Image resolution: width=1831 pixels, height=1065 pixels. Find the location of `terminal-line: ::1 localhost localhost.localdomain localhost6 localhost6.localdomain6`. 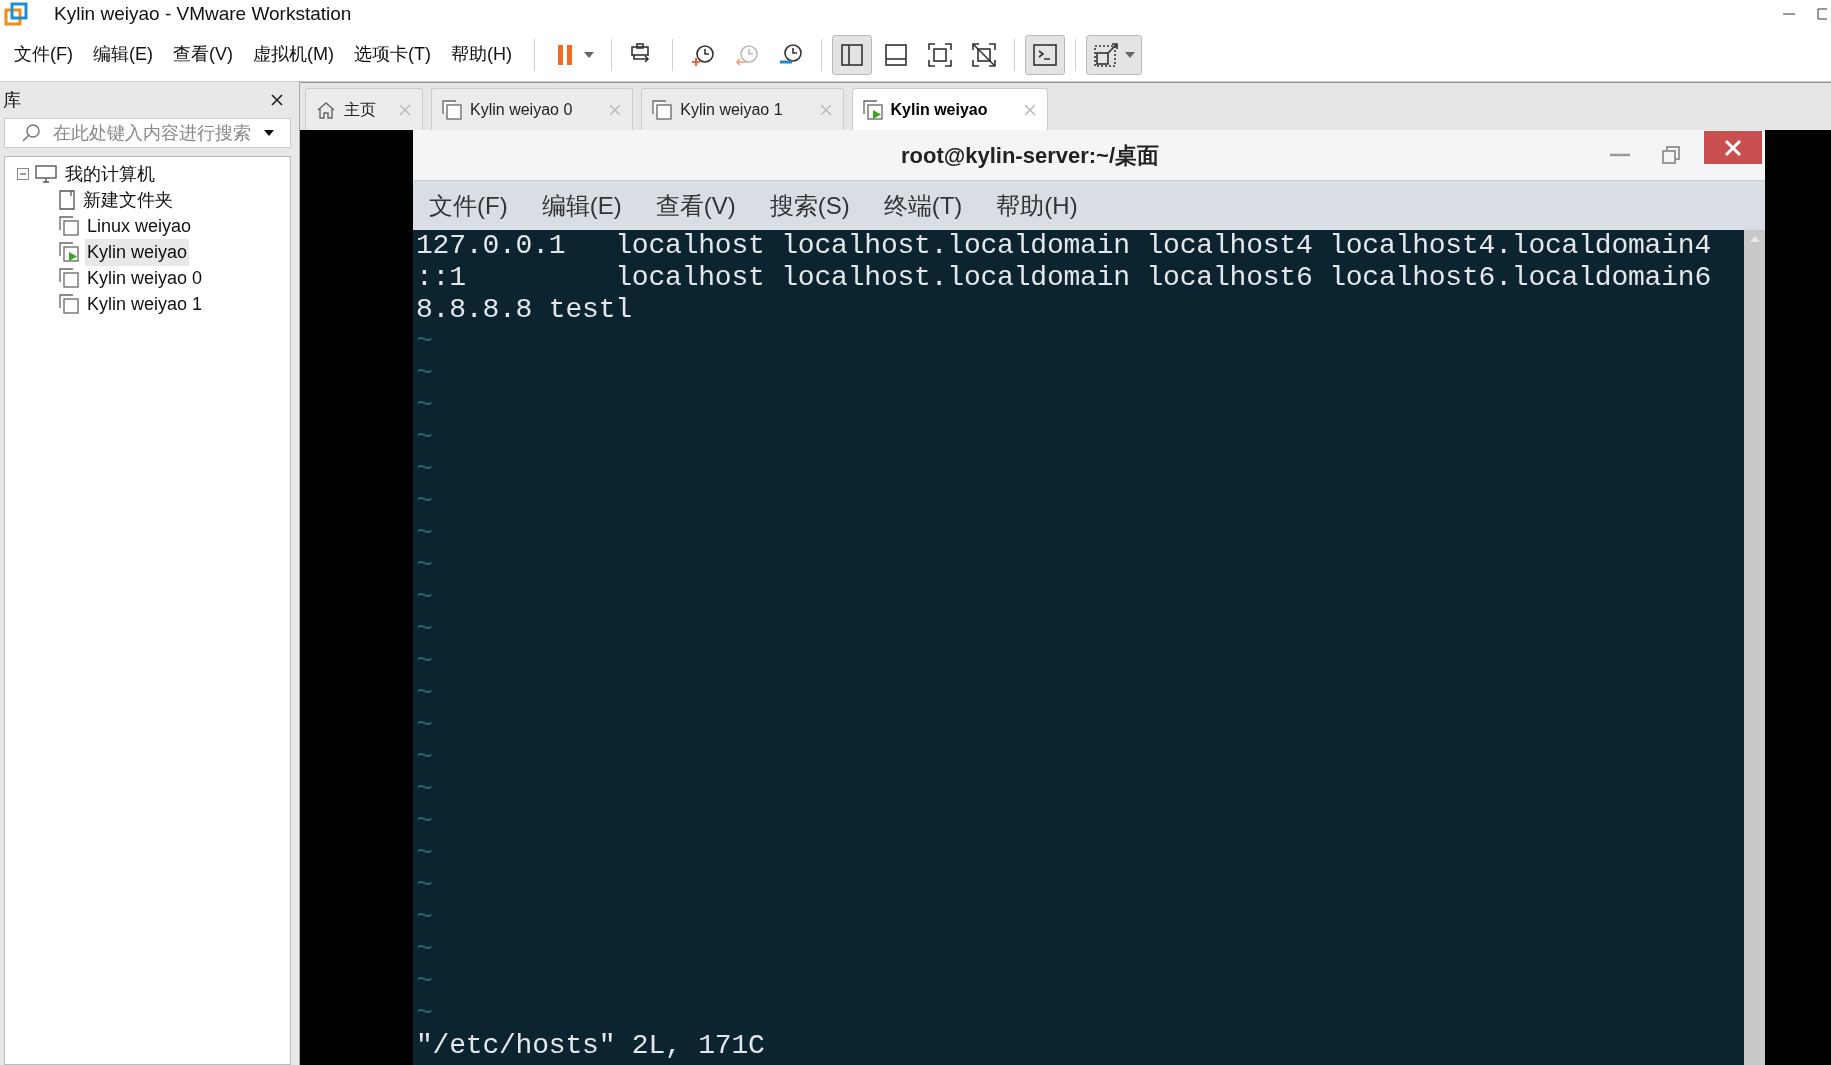

terminal-line: ::1 localhost localhost.localdomain localhost6 localhost6.localdomain6 is located at coordinates (1063, 278).